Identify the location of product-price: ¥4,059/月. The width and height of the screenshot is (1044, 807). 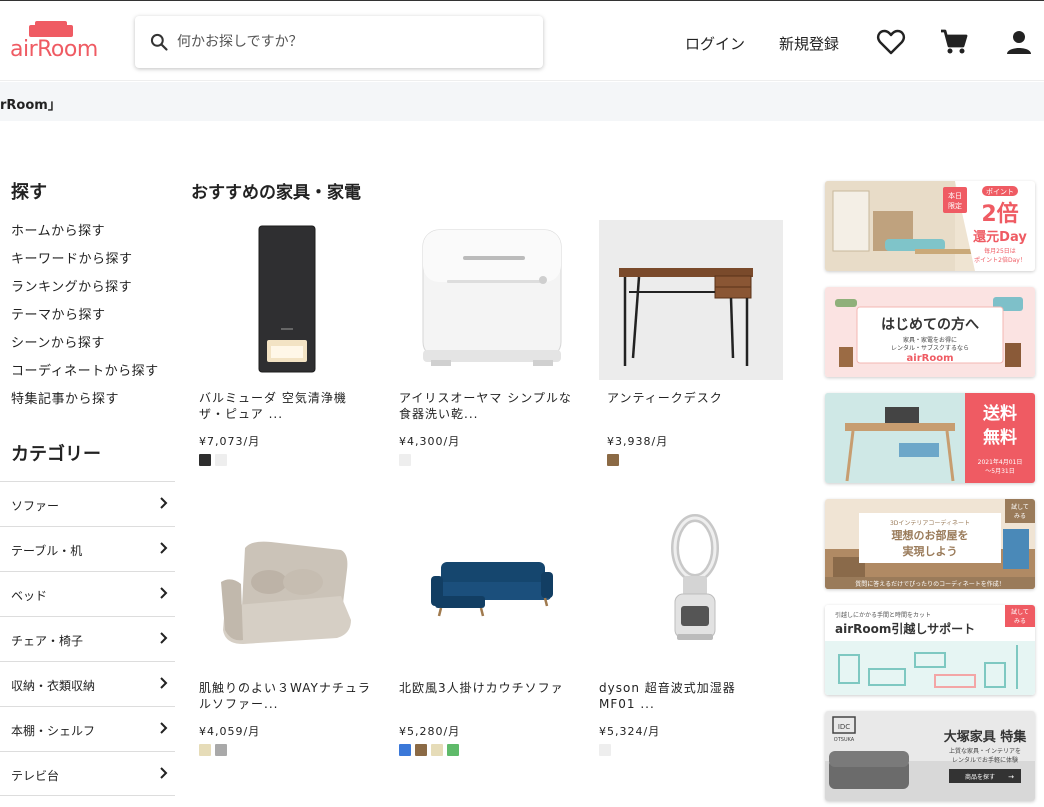
(230, 731).